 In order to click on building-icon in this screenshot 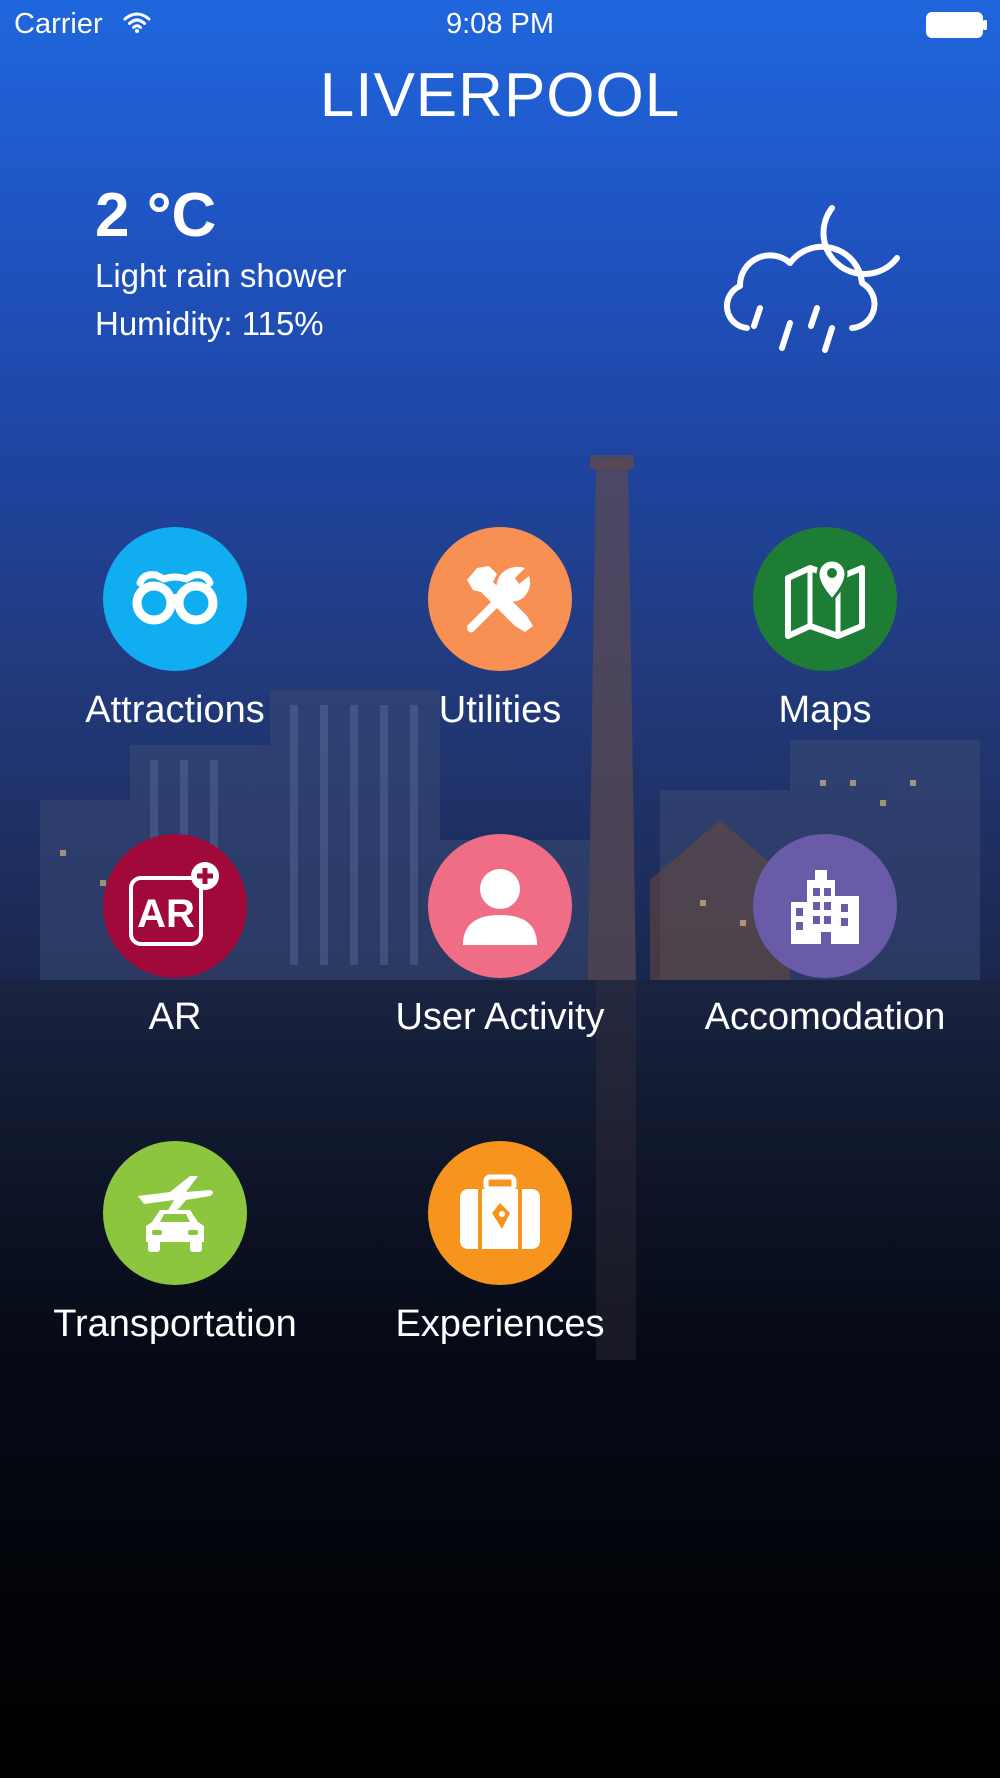, I will do `click(825, 907)`.